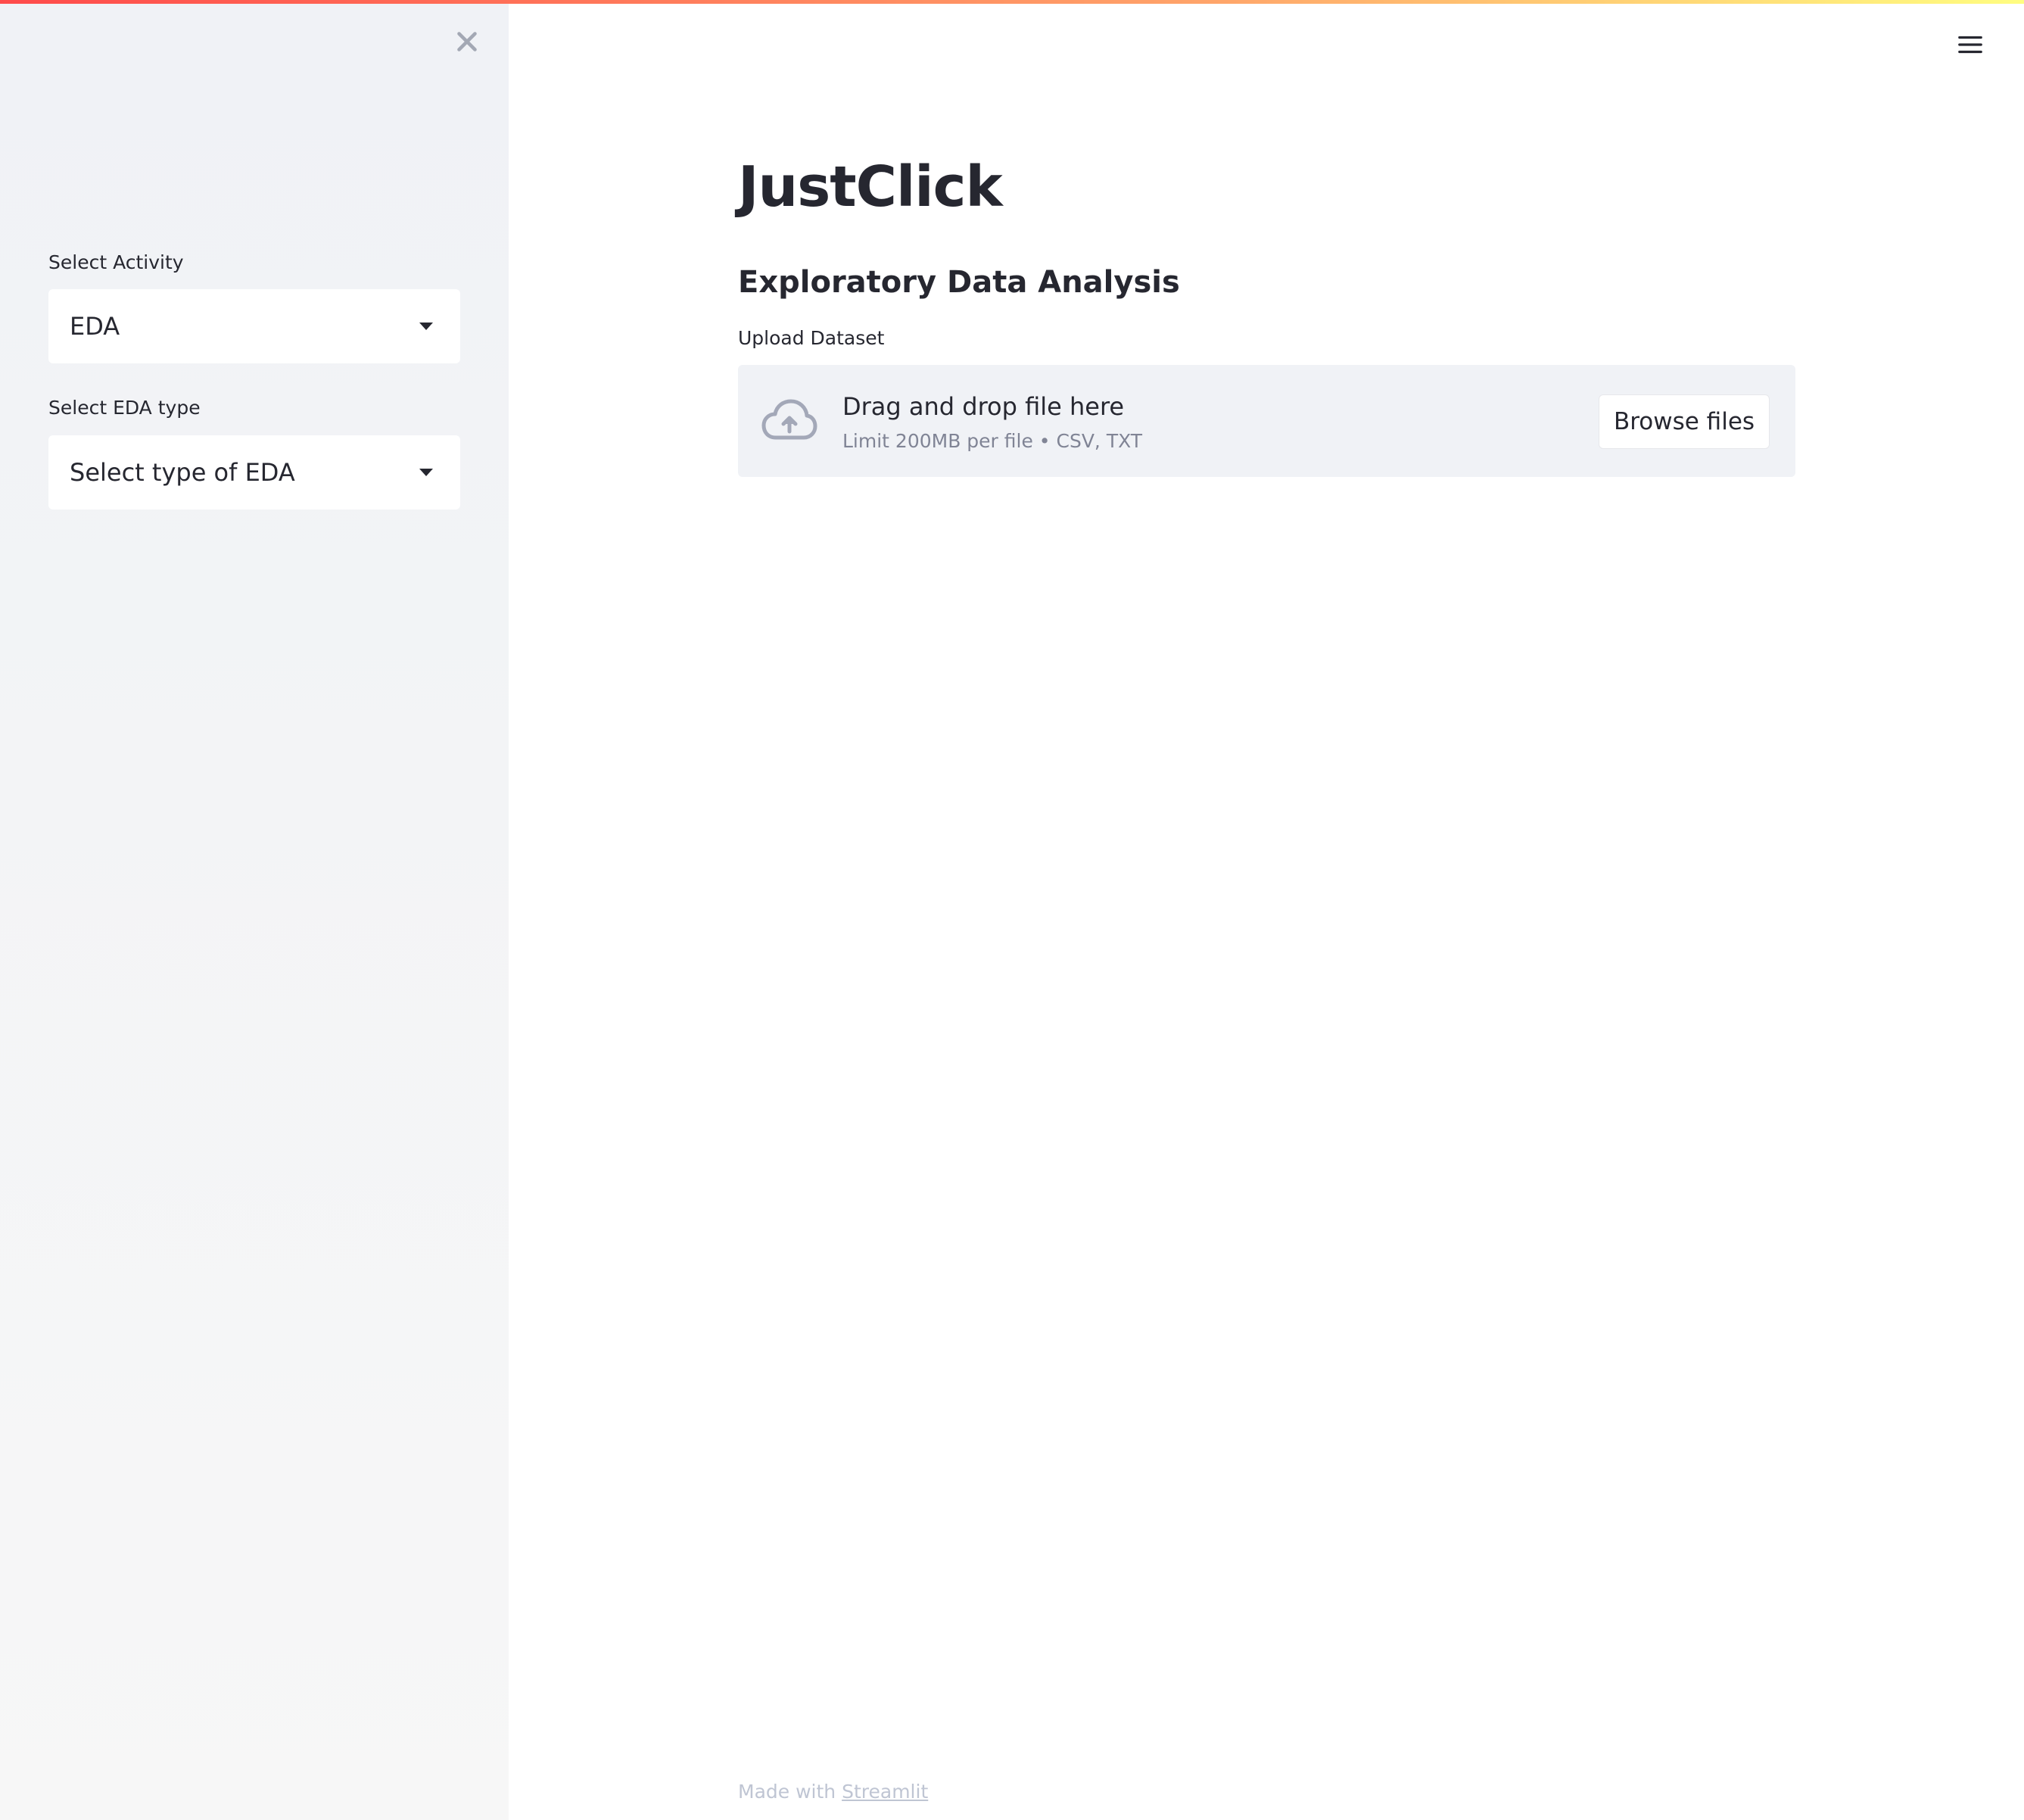 The image size is (2024, 1820). I want to click on streamlit-link: Streamlit, so click(885, 1792).